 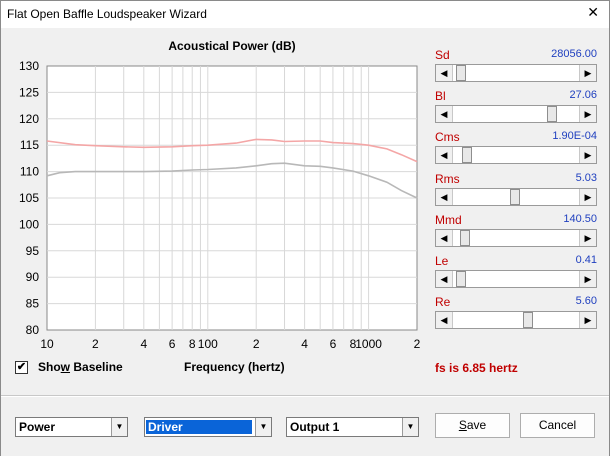 I want to click on param-cms: Cms 1.90E-04 ◀ ▶, so click(x=516, y=150).